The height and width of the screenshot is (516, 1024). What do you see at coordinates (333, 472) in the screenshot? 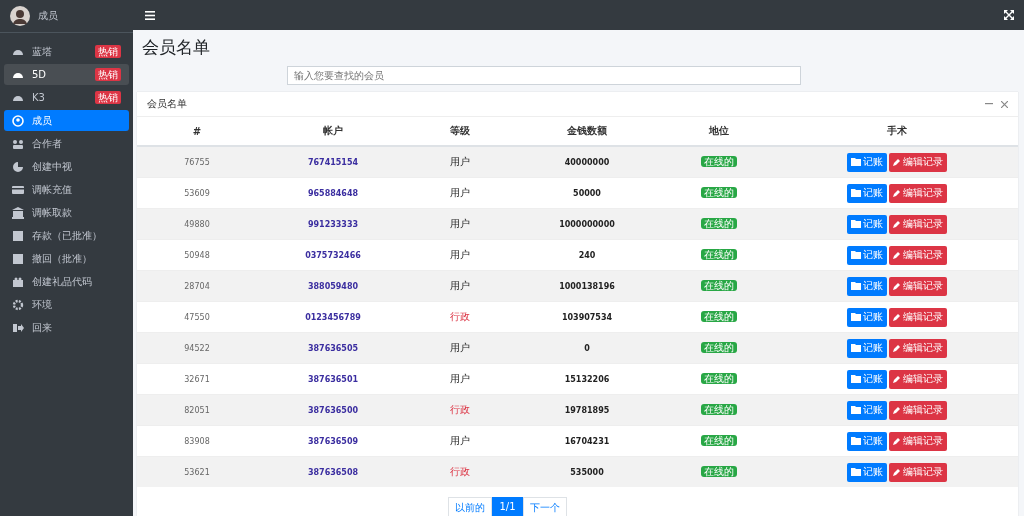
I see `account-link: 387636508` at bounding box center [333, 472].